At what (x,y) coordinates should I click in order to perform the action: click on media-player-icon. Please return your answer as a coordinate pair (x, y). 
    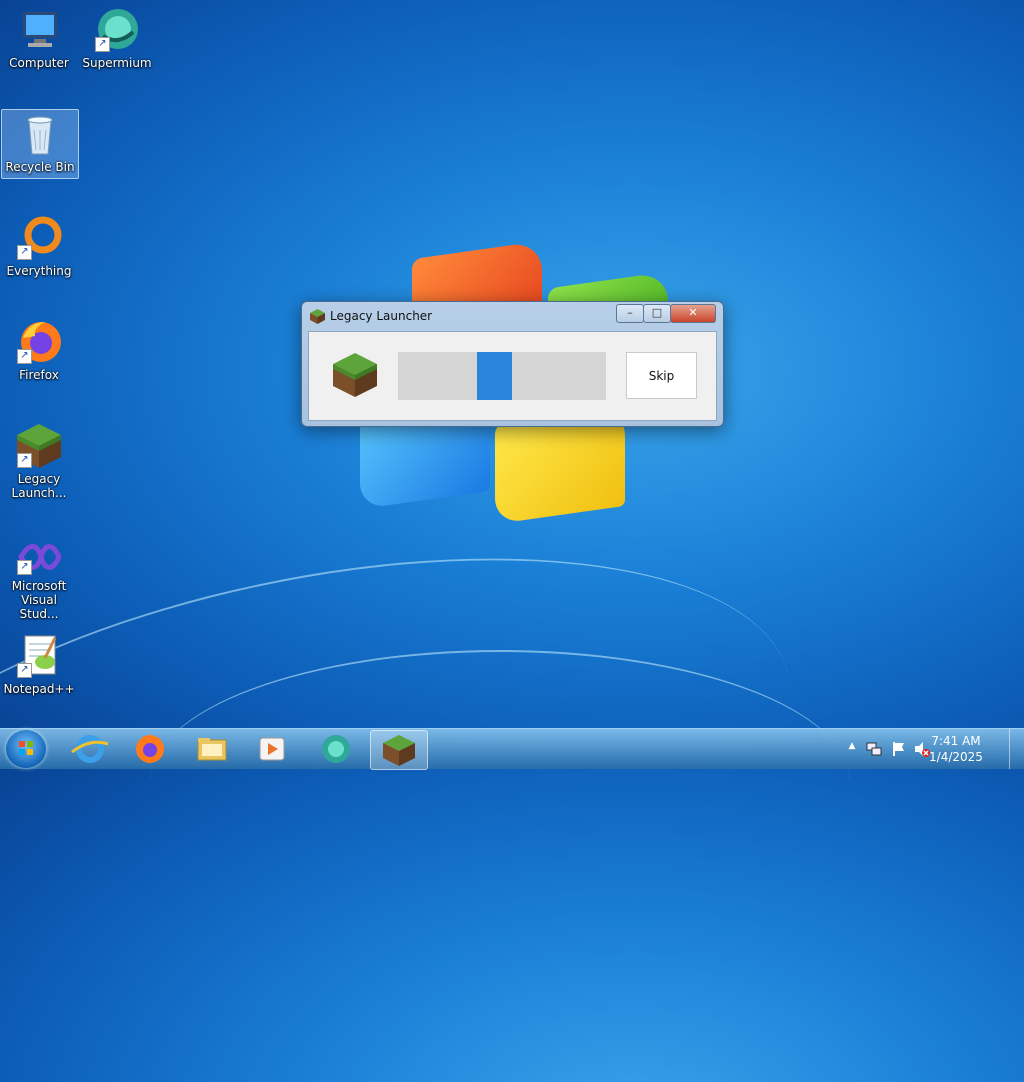
    Looking at the image, I should click on (272, 749).